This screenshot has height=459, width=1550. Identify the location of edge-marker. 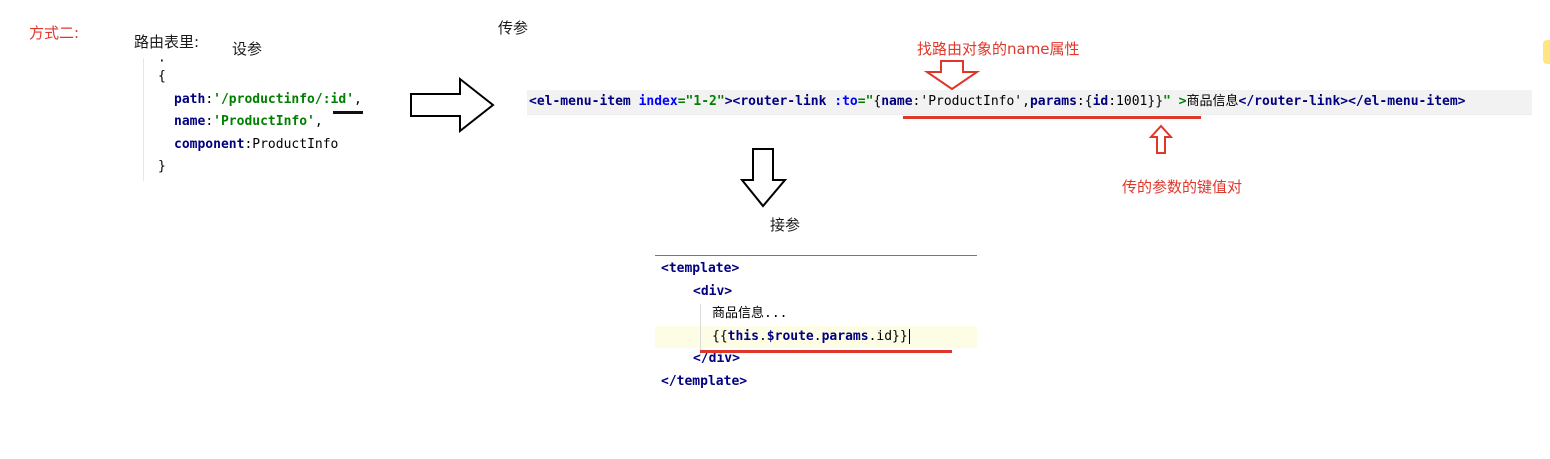
(1546, 52).